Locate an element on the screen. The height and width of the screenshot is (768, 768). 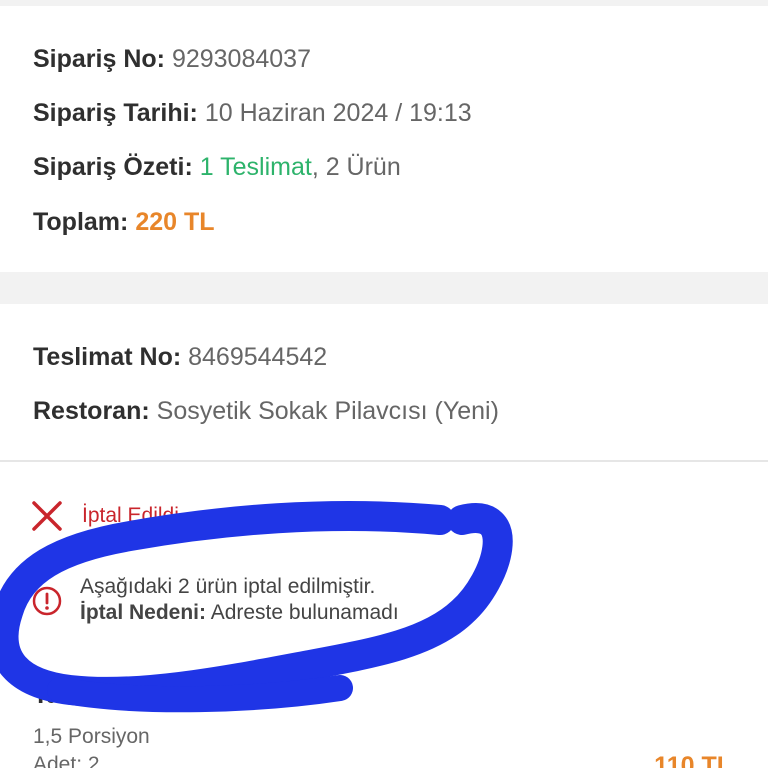
delivery-number-value: 8469544542 is located at coordinates (258, 357).